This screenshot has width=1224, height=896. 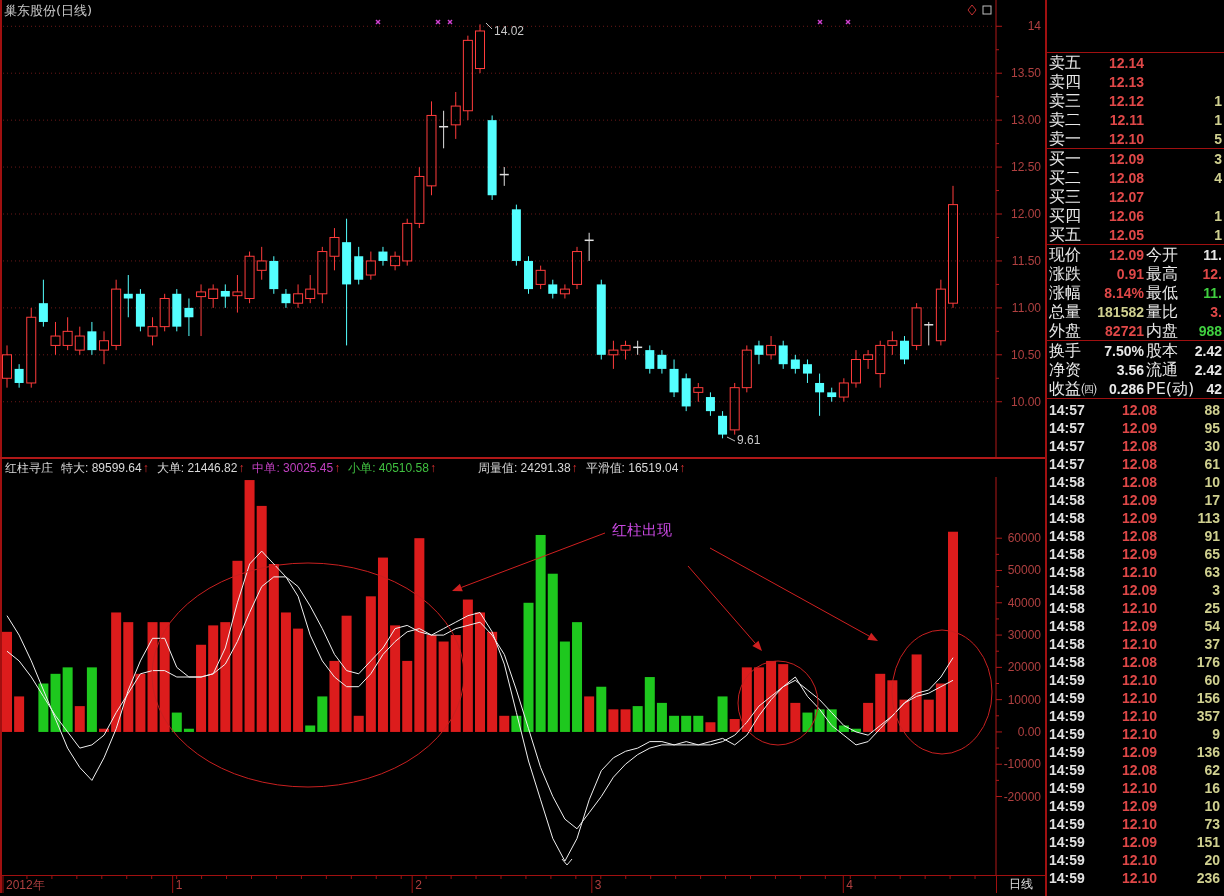 I want to click on bid-volume: 1, so click(x=1218, y=215).